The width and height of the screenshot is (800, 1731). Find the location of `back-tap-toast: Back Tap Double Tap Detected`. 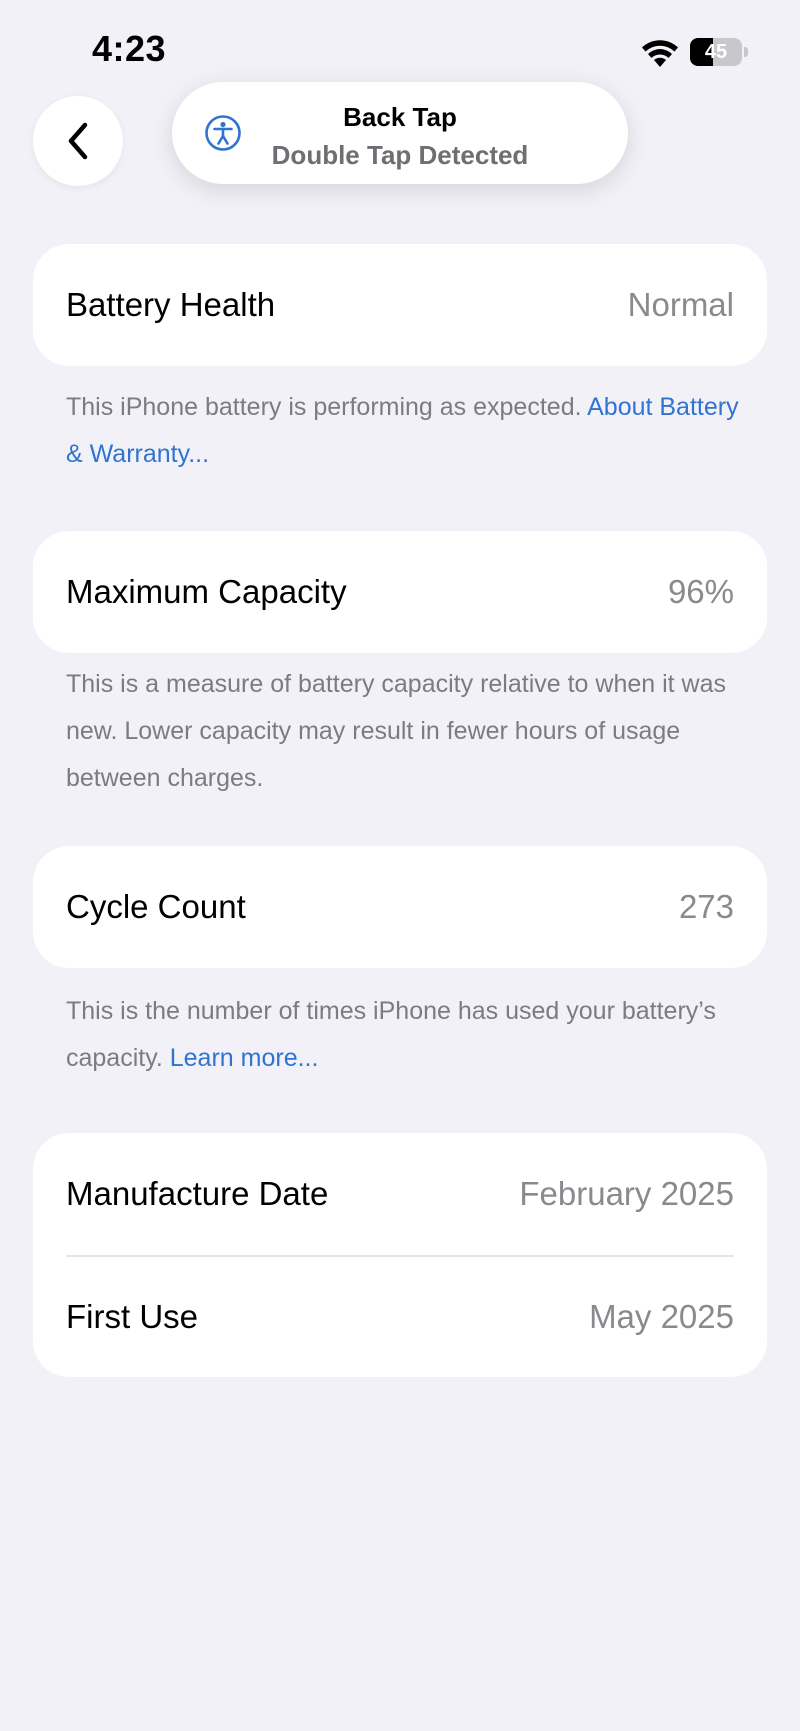

back-tap-toast: Back Tap Double Tap Detected is located at coordinates (400, 133).